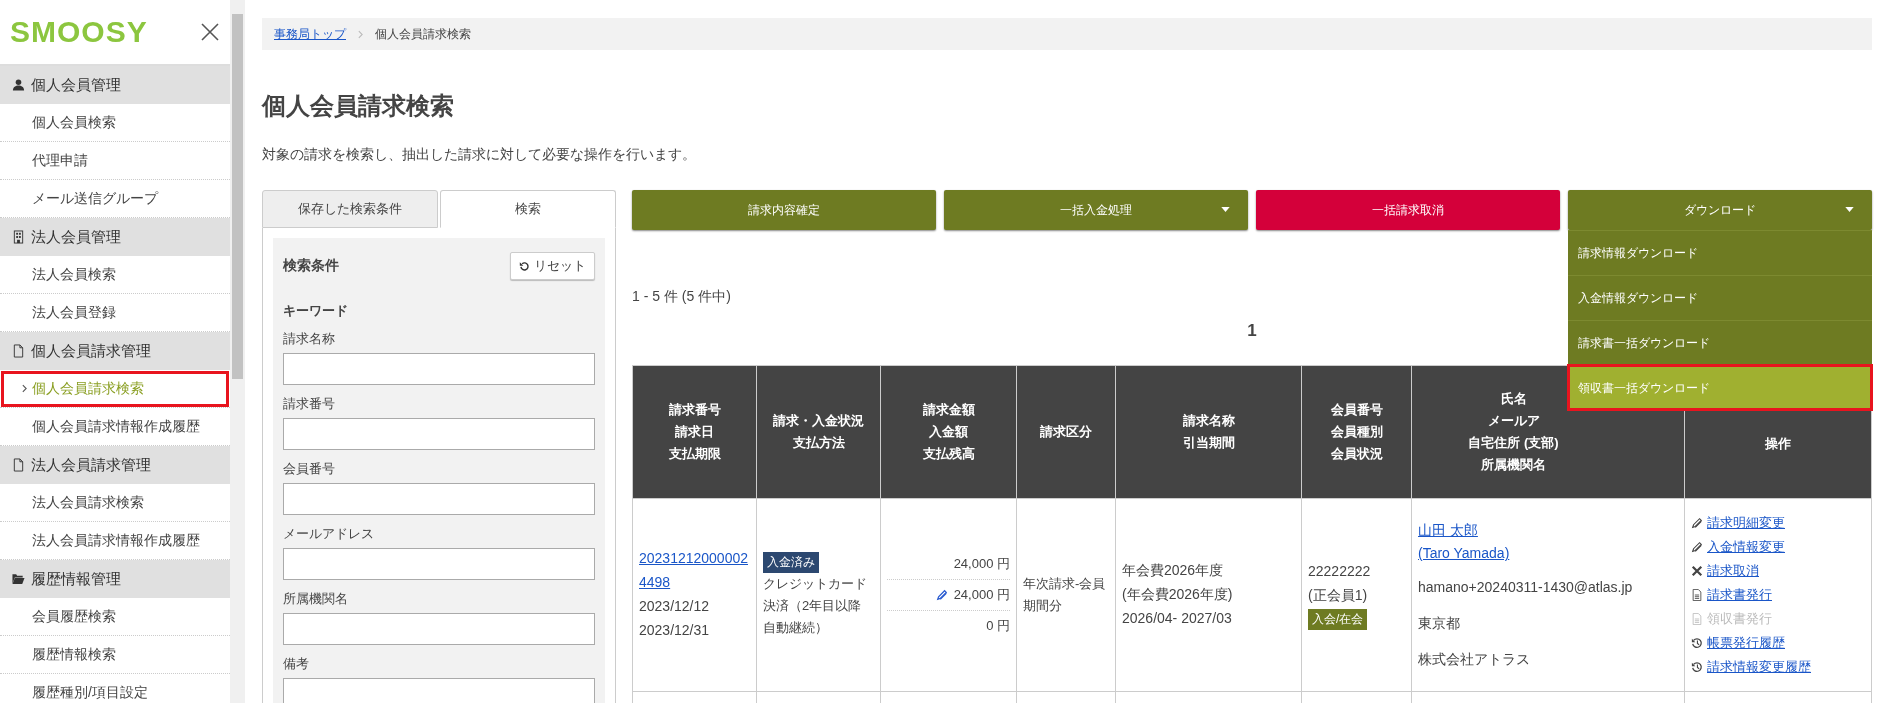 Image resolution: width=1893 pixels, height=703 pixels. Describe the element at coordinates (1439, 623) in the screenshot. I see `address-text: 東京都` at that location.